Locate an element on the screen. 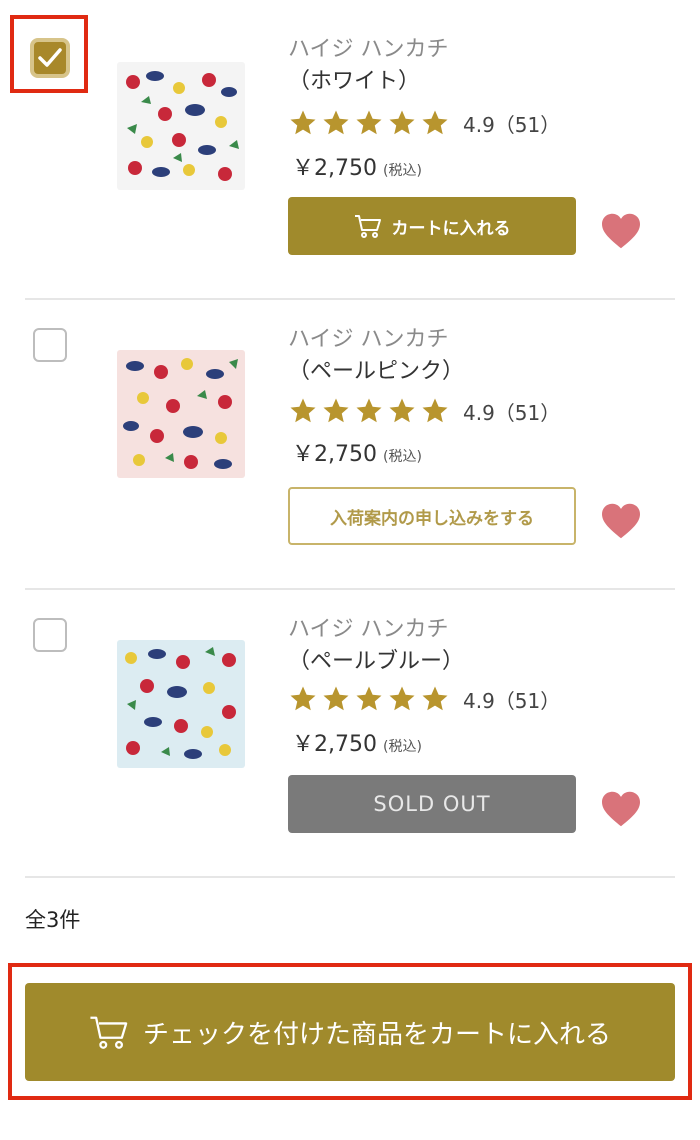 The image size is (700, 1140). restock-notify-button: 入荷案内の申し込みをする is located at coordinates (432, 516).